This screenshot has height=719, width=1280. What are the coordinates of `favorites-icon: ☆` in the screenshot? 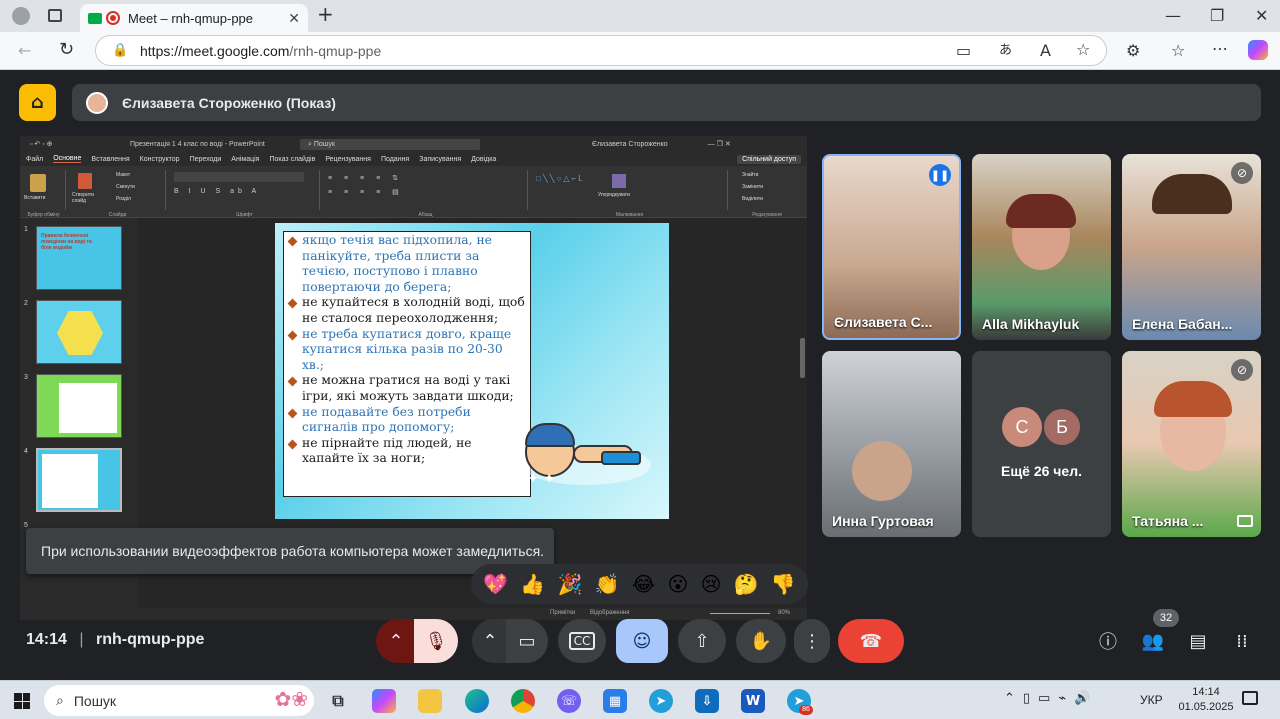 It's located at (1178, 51).